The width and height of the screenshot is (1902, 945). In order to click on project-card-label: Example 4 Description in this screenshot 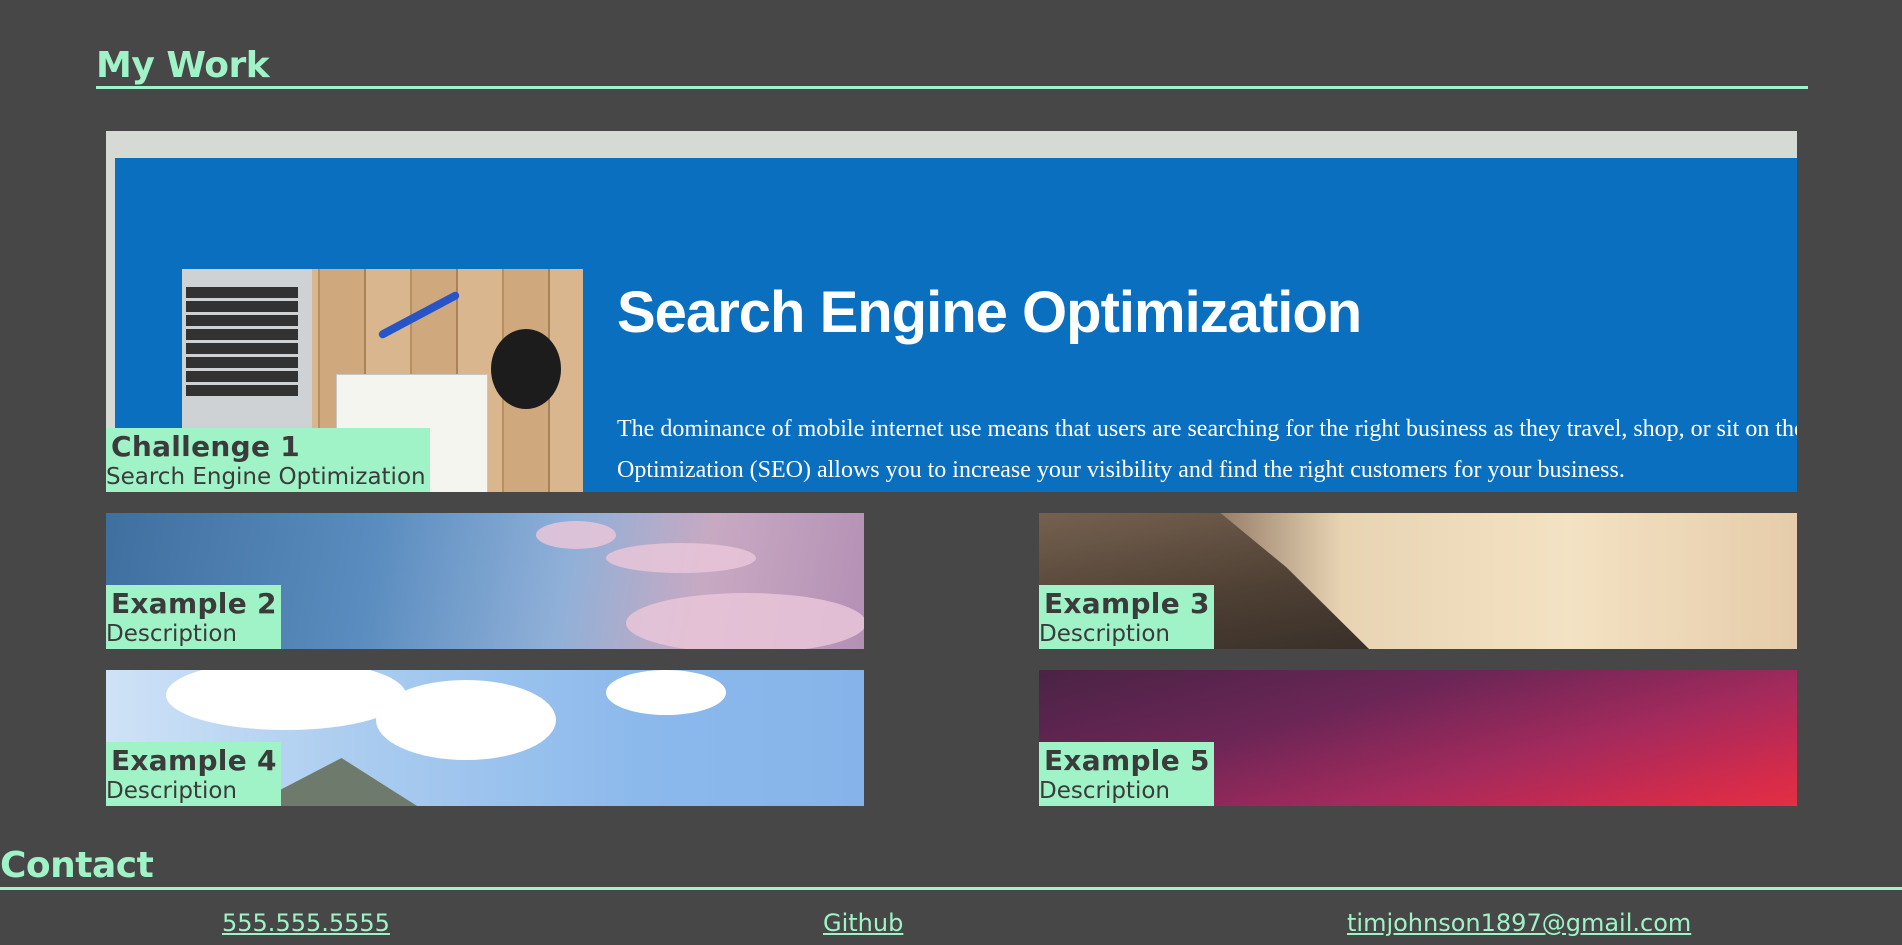, I will do `click(193, 774)`.